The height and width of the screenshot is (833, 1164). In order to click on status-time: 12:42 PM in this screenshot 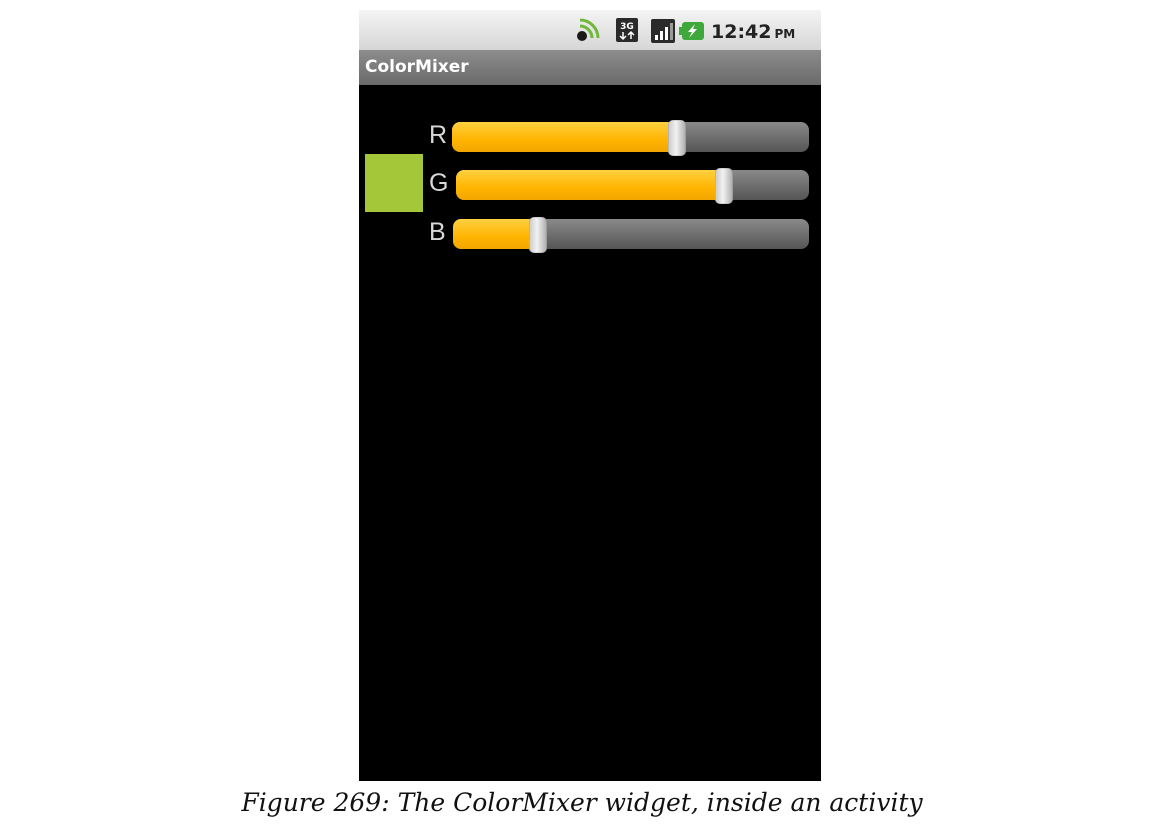, I will do `click(753, 32)`.